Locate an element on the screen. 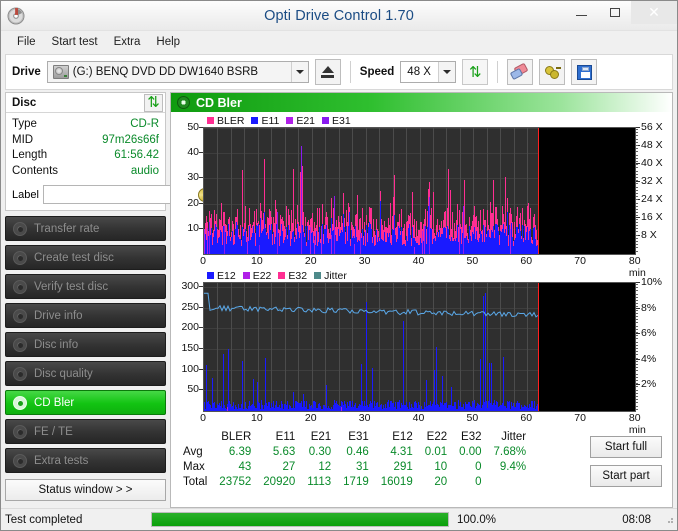  legend-label: E21 is located at coordinates (306, 120).